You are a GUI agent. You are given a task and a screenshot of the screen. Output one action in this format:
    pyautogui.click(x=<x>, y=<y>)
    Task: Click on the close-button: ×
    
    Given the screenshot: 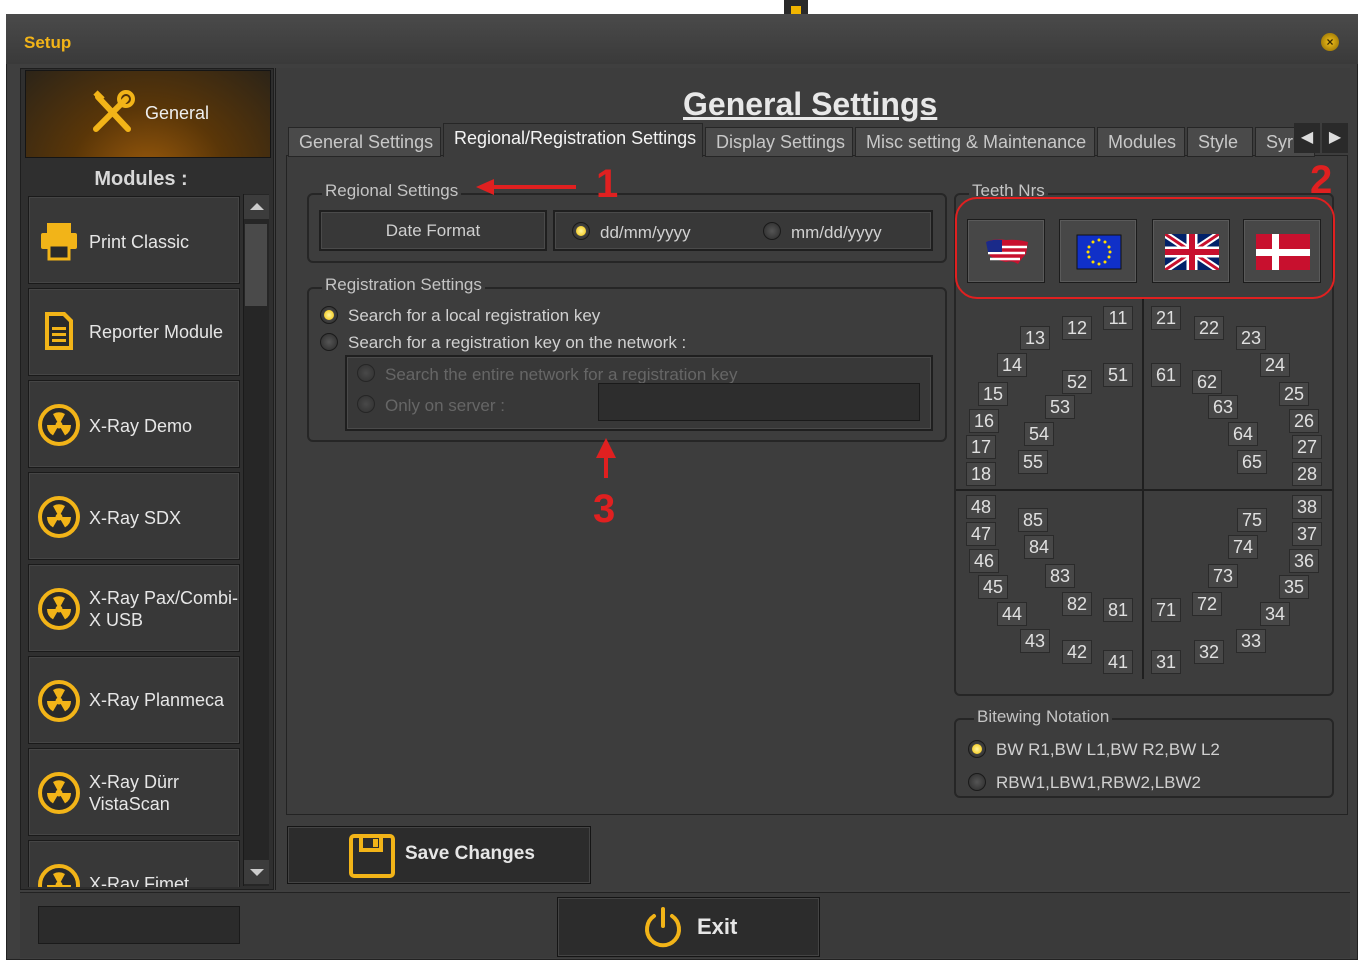 What is the action you would take?
    pyautogui.click(x=1330, y=42)
    